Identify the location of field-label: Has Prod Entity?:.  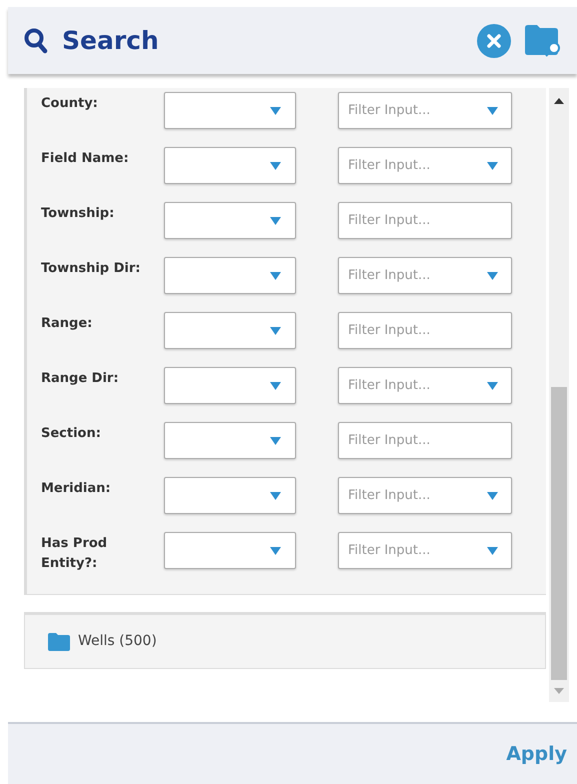
(74, 554).